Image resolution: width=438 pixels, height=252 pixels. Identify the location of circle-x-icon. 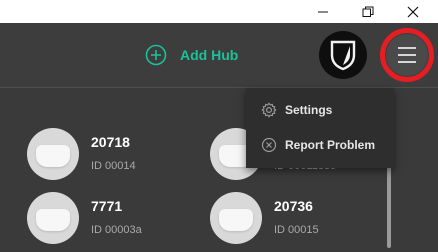
(269, 145).